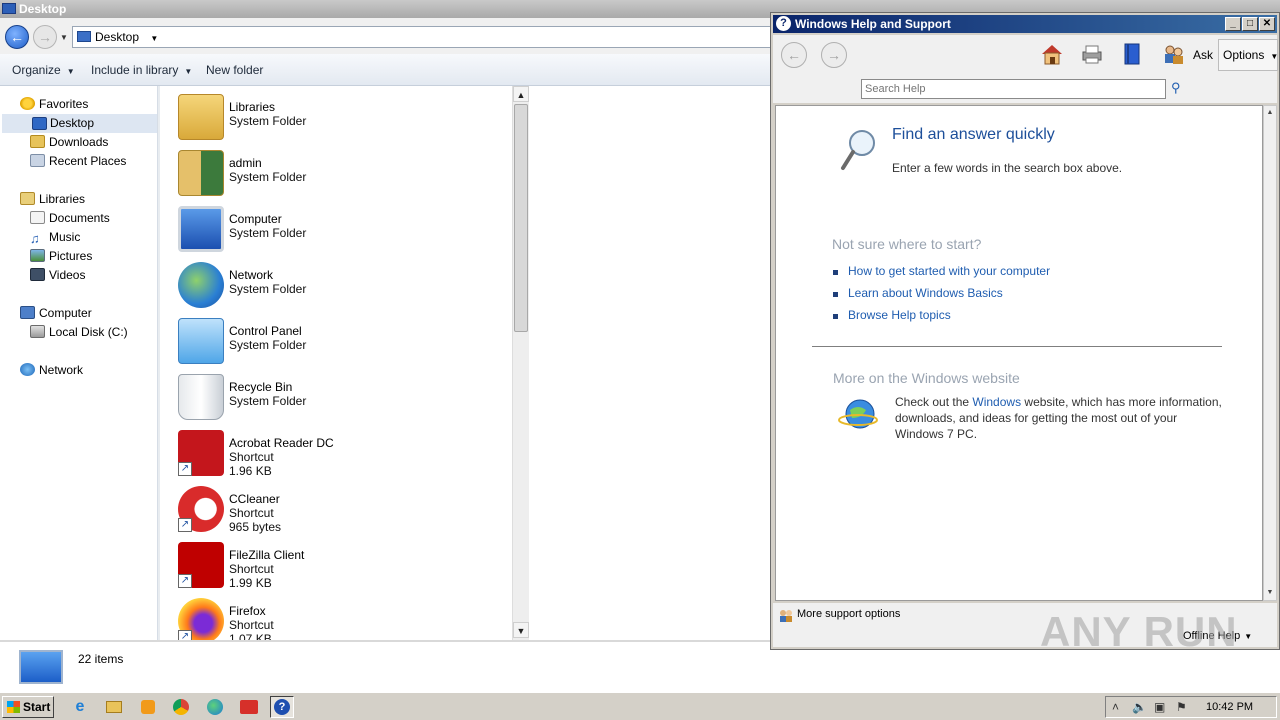 The width and height of the screenshot is (1280, 720). Describe the element at coordinates (520, 363) in the screenshot. I see `file-list-scrollbar: ▲ ▼` at that location.